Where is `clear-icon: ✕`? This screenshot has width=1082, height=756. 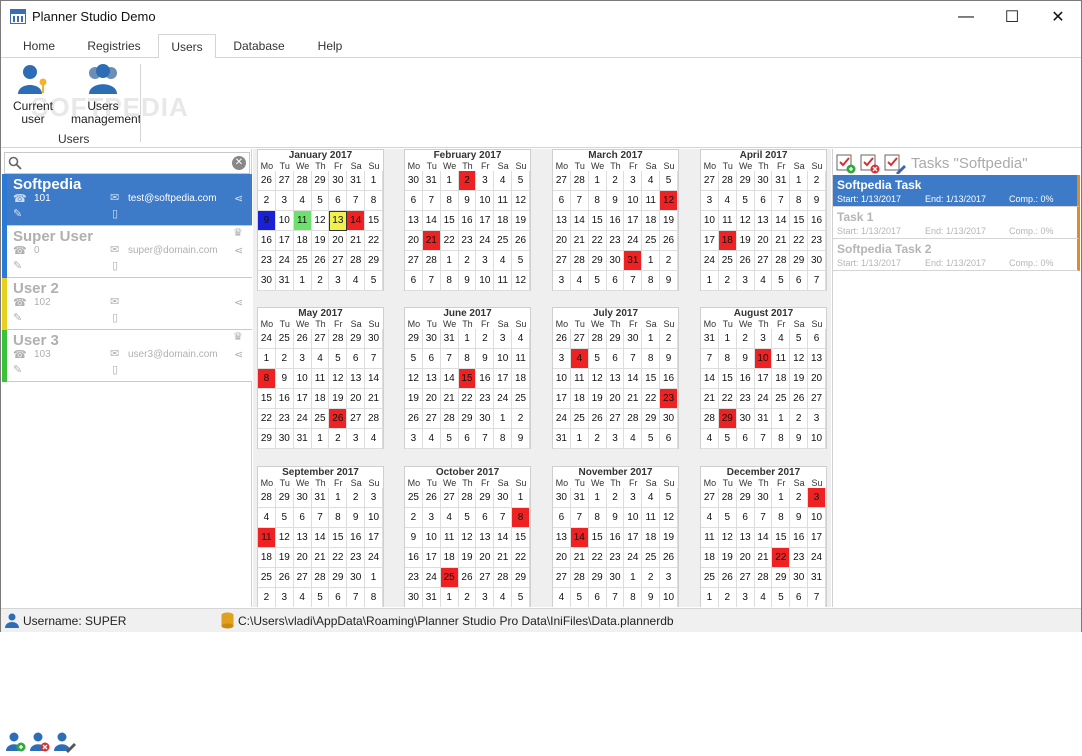 clear-icon: ✕ is located at coordinates (239, 163).